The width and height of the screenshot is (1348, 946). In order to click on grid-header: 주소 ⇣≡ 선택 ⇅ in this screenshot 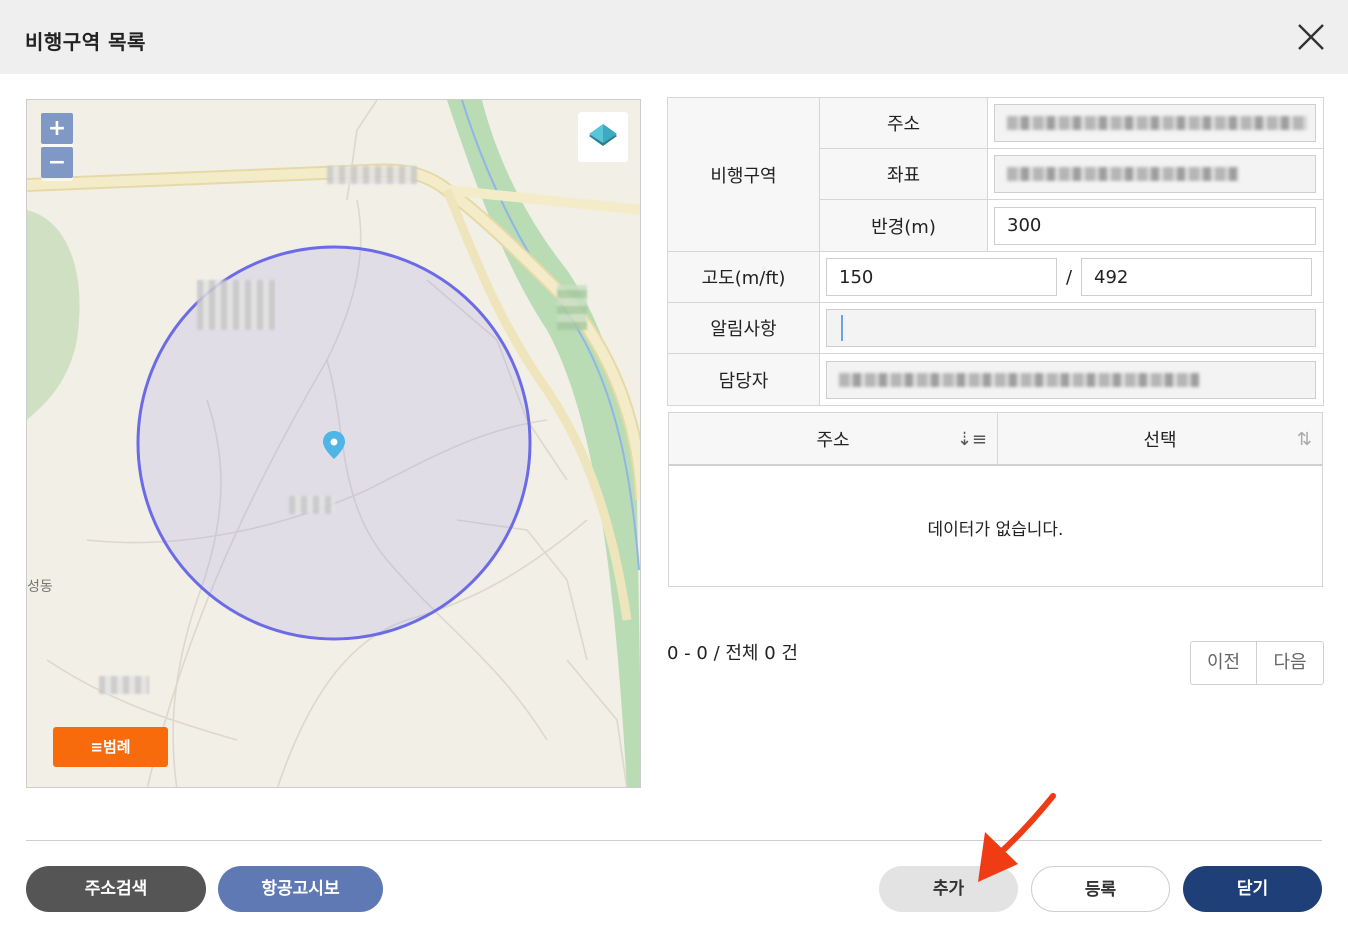, I will do `click(995, 439)`.